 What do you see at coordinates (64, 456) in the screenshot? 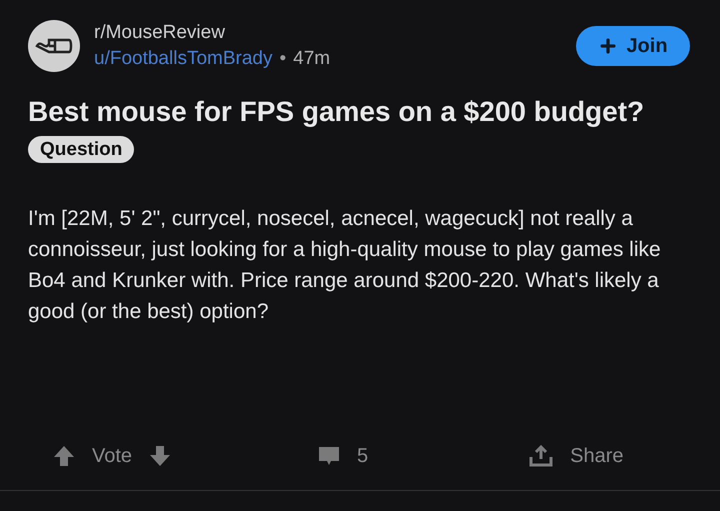
I see `upvote-icon` at bounding box center [64, 456].